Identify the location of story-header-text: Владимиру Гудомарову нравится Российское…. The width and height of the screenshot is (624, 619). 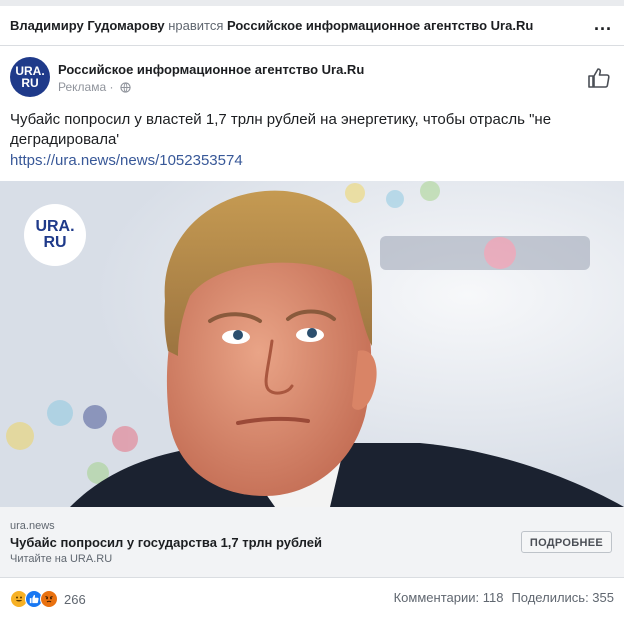
(271, 25).